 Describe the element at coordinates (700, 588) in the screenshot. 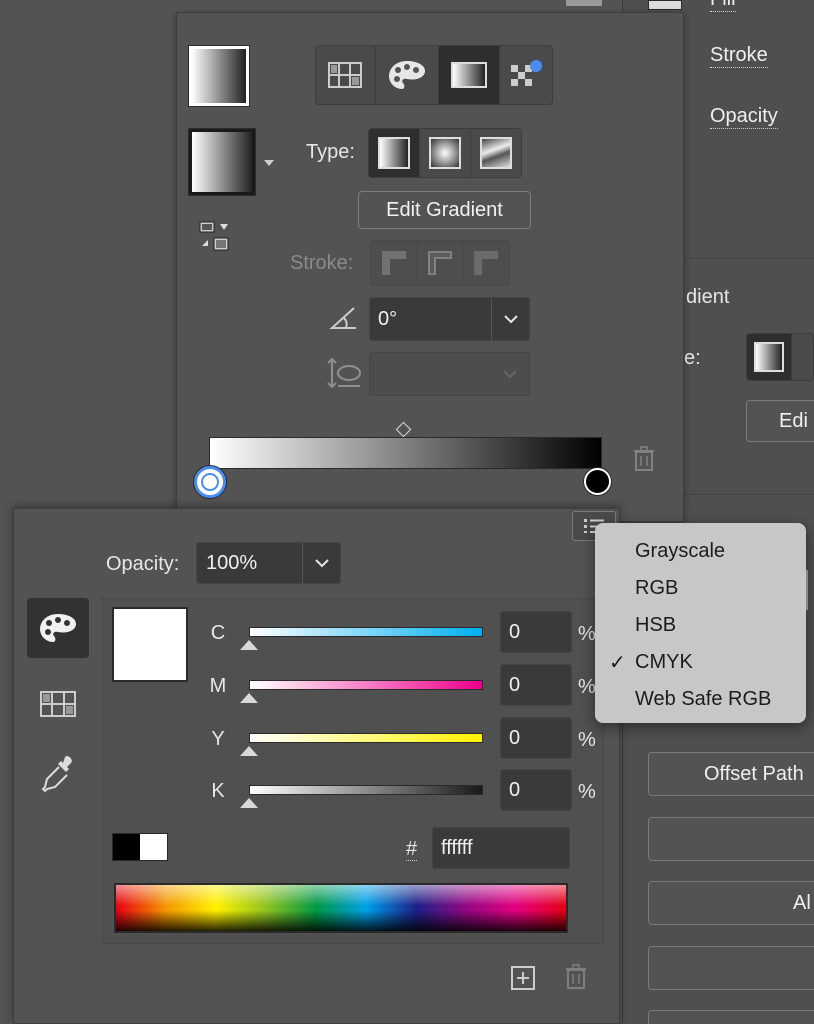

I see `menu-item-rgb: RGB` at that location.